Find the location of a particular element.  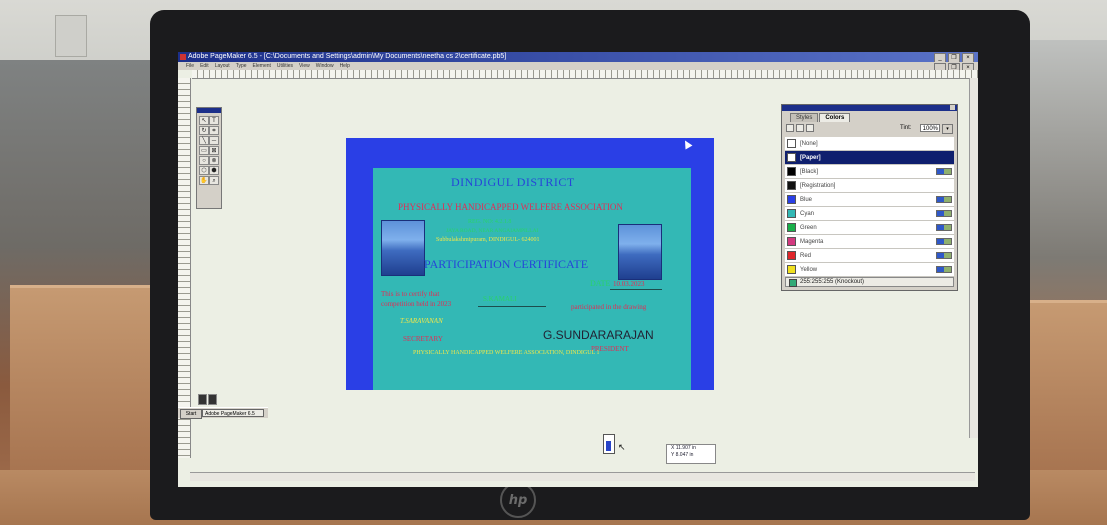

cert-date-label: DATE is located at coordinates (600, 283).